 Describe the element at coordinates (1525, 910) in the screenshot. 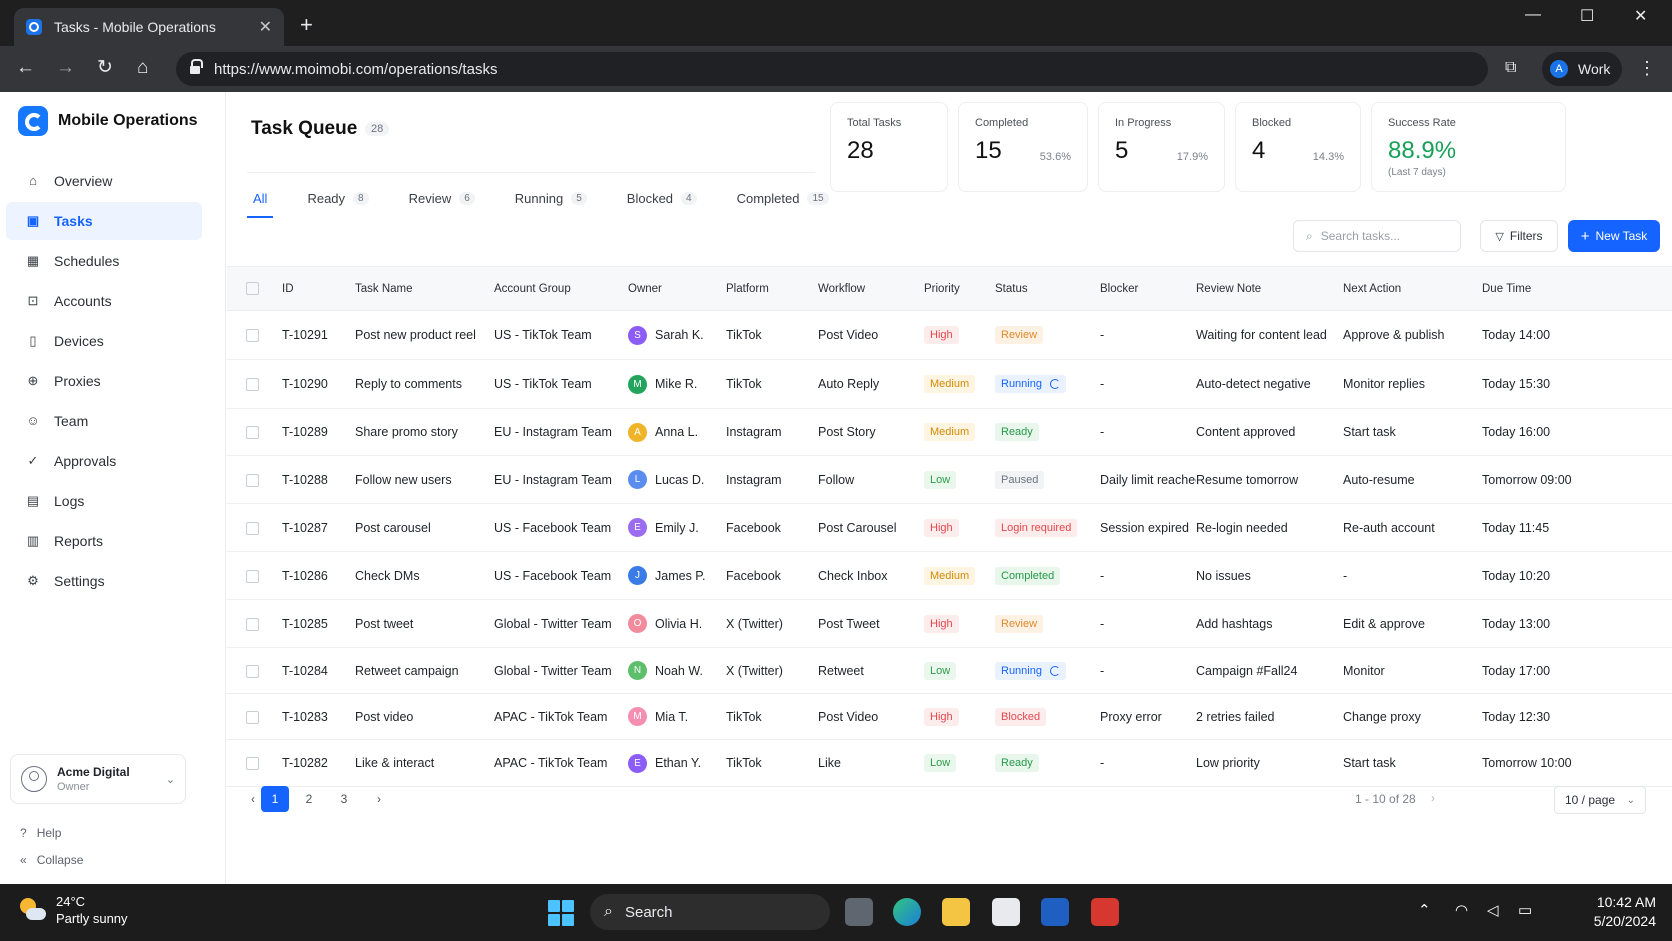

I see `battery-icon: ▭` at that location.